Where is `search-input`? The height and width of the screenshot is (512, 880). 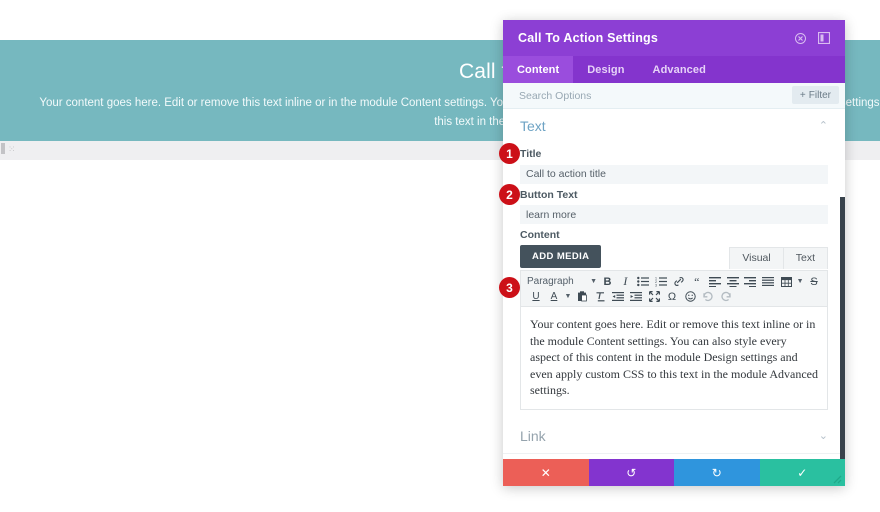 search-input is located at coordinates (639, 95).